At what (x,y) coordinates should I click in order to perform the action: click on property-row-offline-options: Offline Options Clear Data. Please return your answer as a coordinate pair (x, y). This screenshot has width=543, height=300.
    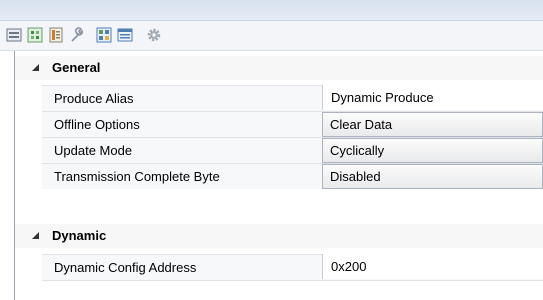
    Looking at the image, I should click on (292, 124).